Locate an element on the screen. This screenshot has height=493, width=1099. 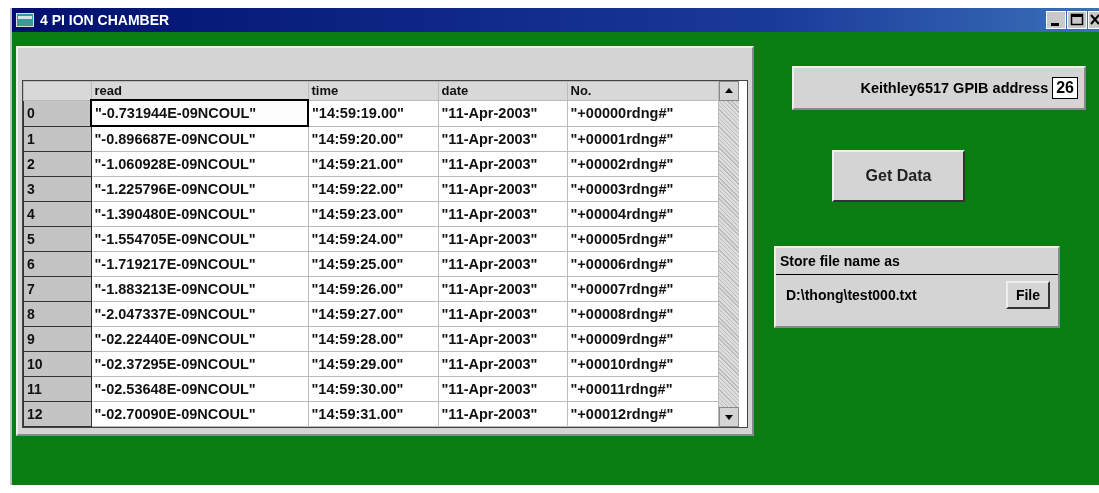
table-cell: "14:59:27.00" is located at coordinates (373, 314).